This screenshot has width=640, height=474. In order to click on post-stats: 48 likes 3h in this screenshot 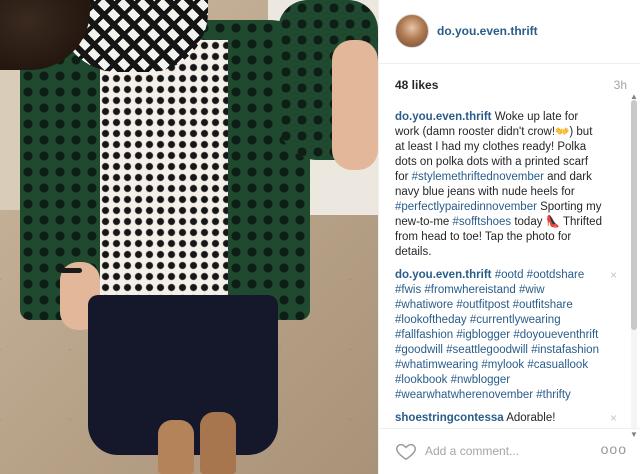, I will do `click(511, 86)`.